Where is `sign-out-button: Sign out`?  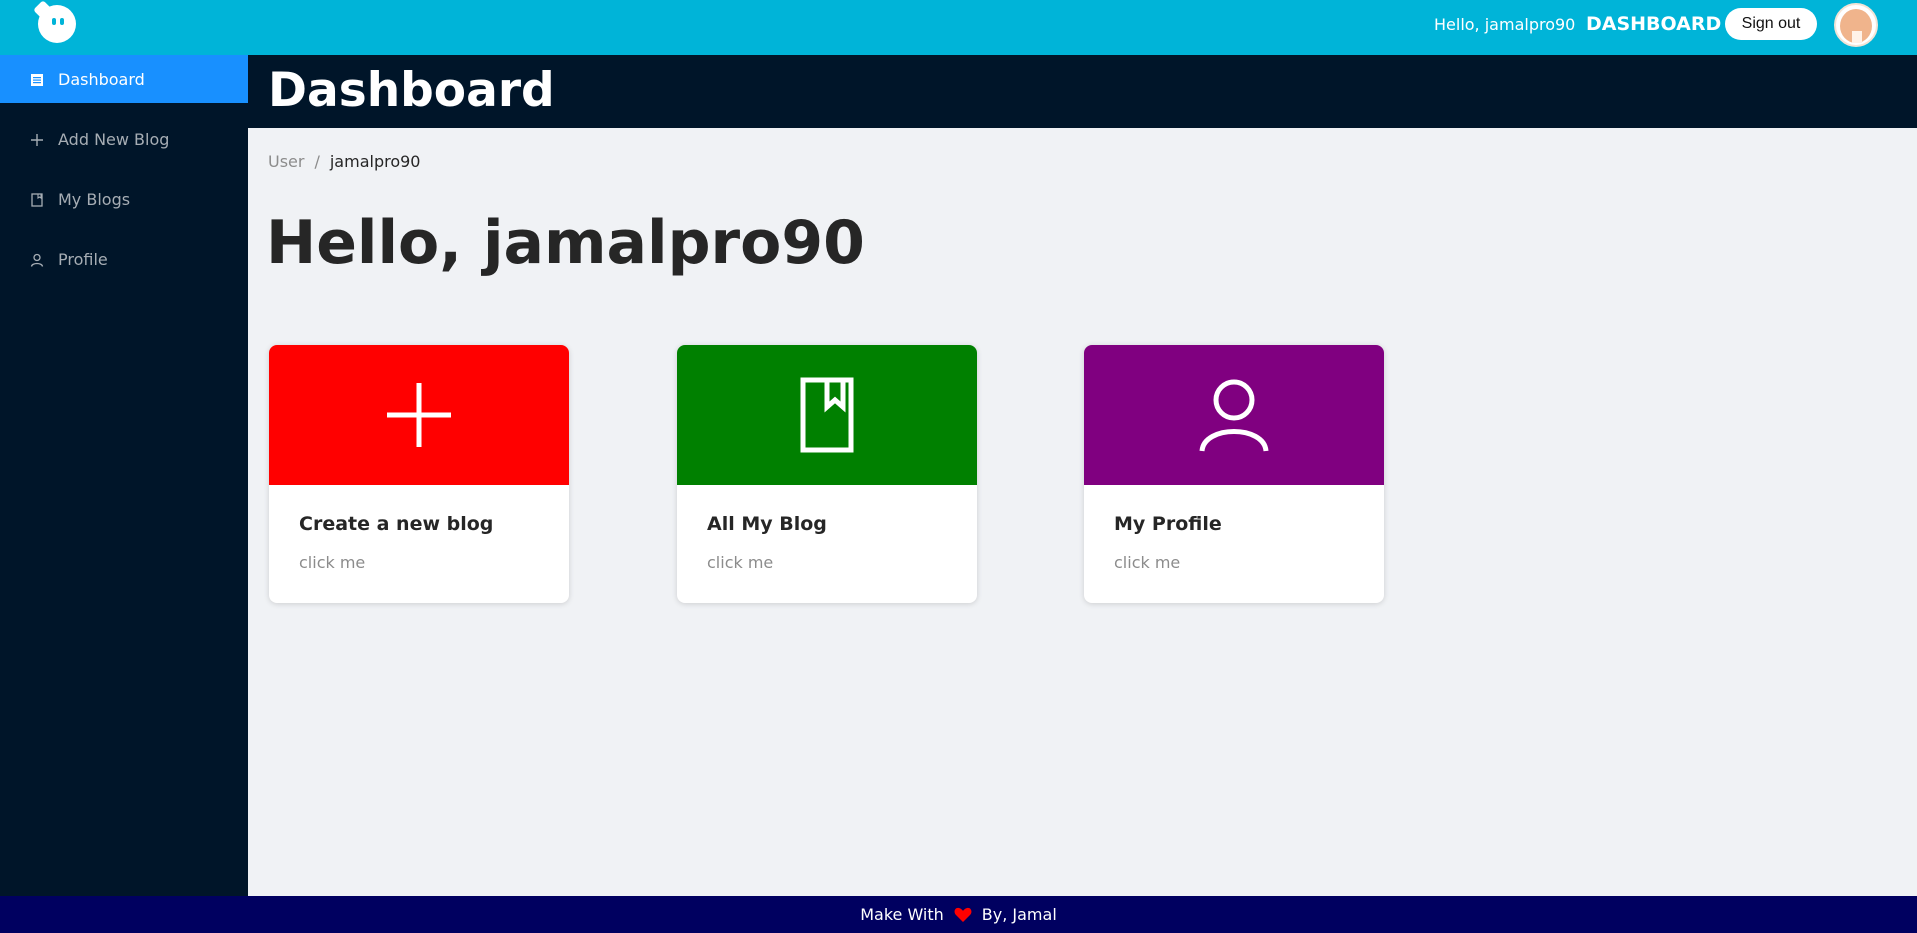
sign-out-button: Sign out is located at coordinates (1771, 24).